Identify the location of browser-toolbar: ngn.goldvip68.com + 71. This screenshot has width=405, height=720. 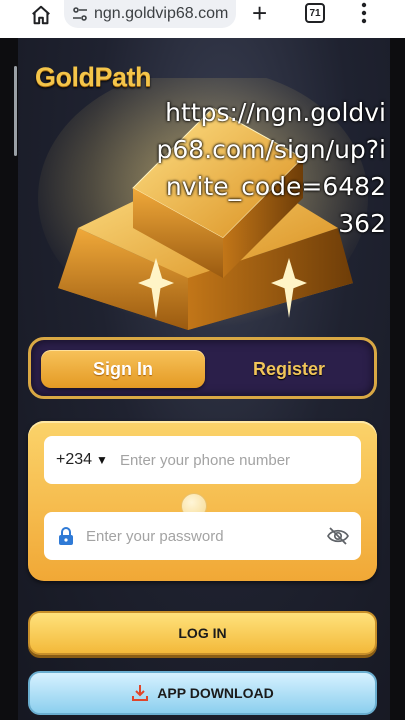
(202, 19).